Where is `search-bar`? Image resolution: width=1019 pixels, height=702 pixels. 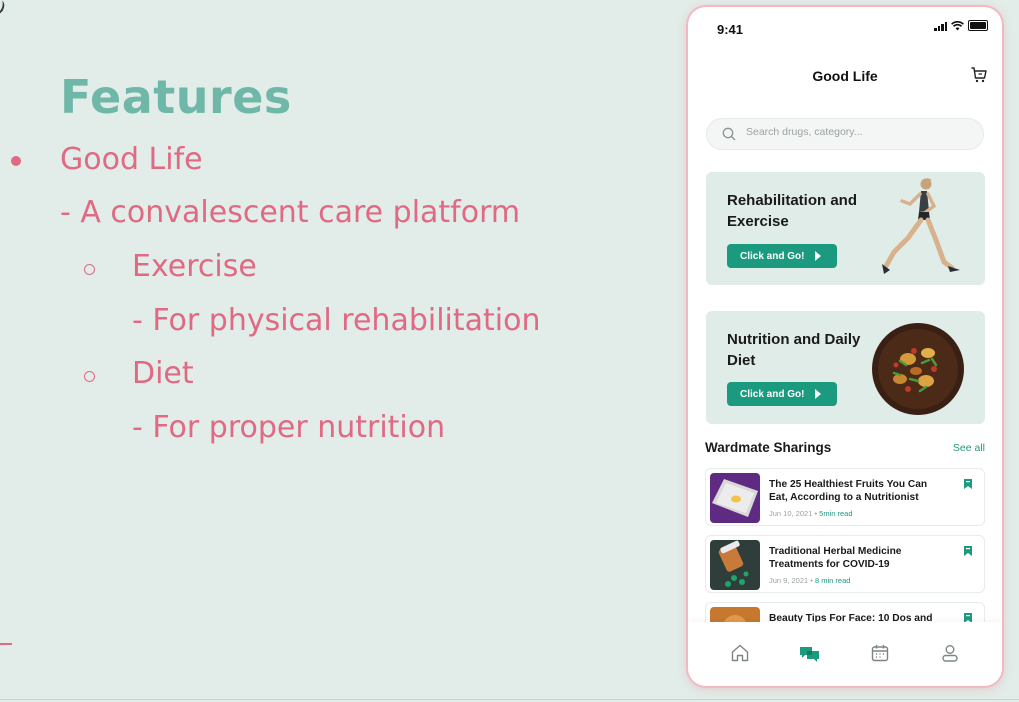 search-bar is located at coordinates (845, 134).